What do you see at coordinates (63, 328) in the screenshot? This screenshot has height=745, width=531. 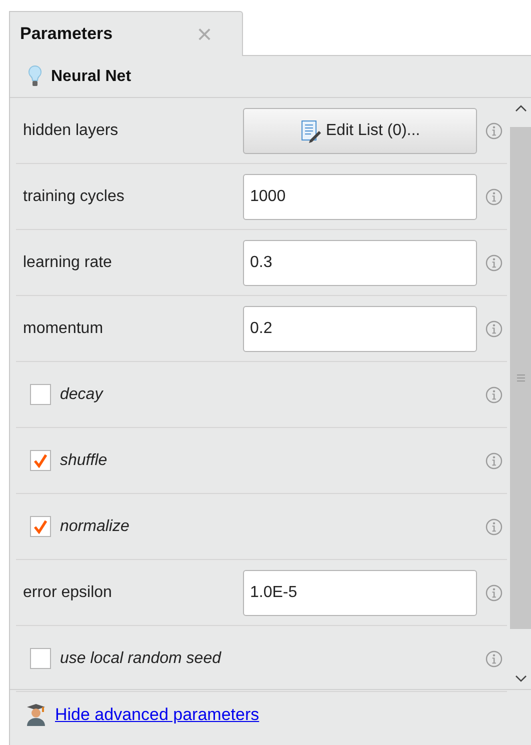 I see `parameter-label: momentum` at bounding box center [63, 328].